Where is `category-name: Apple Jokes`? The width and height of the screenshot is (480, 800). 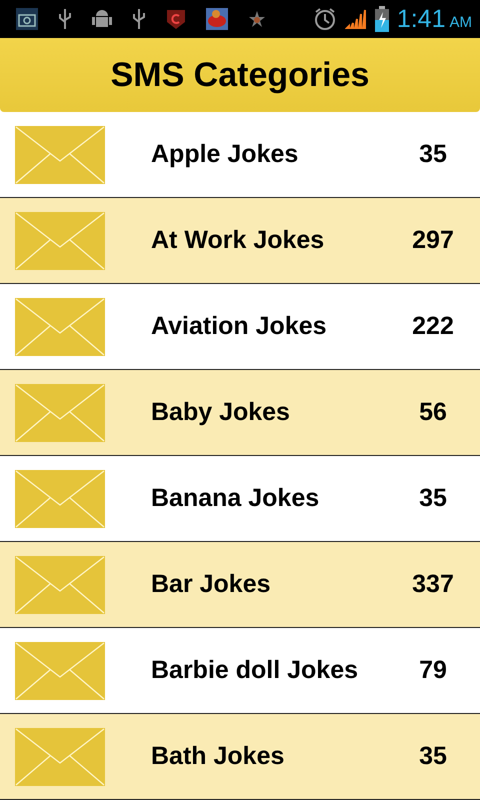 category-name: Apple Jokes is located at coordinates (225, 154).